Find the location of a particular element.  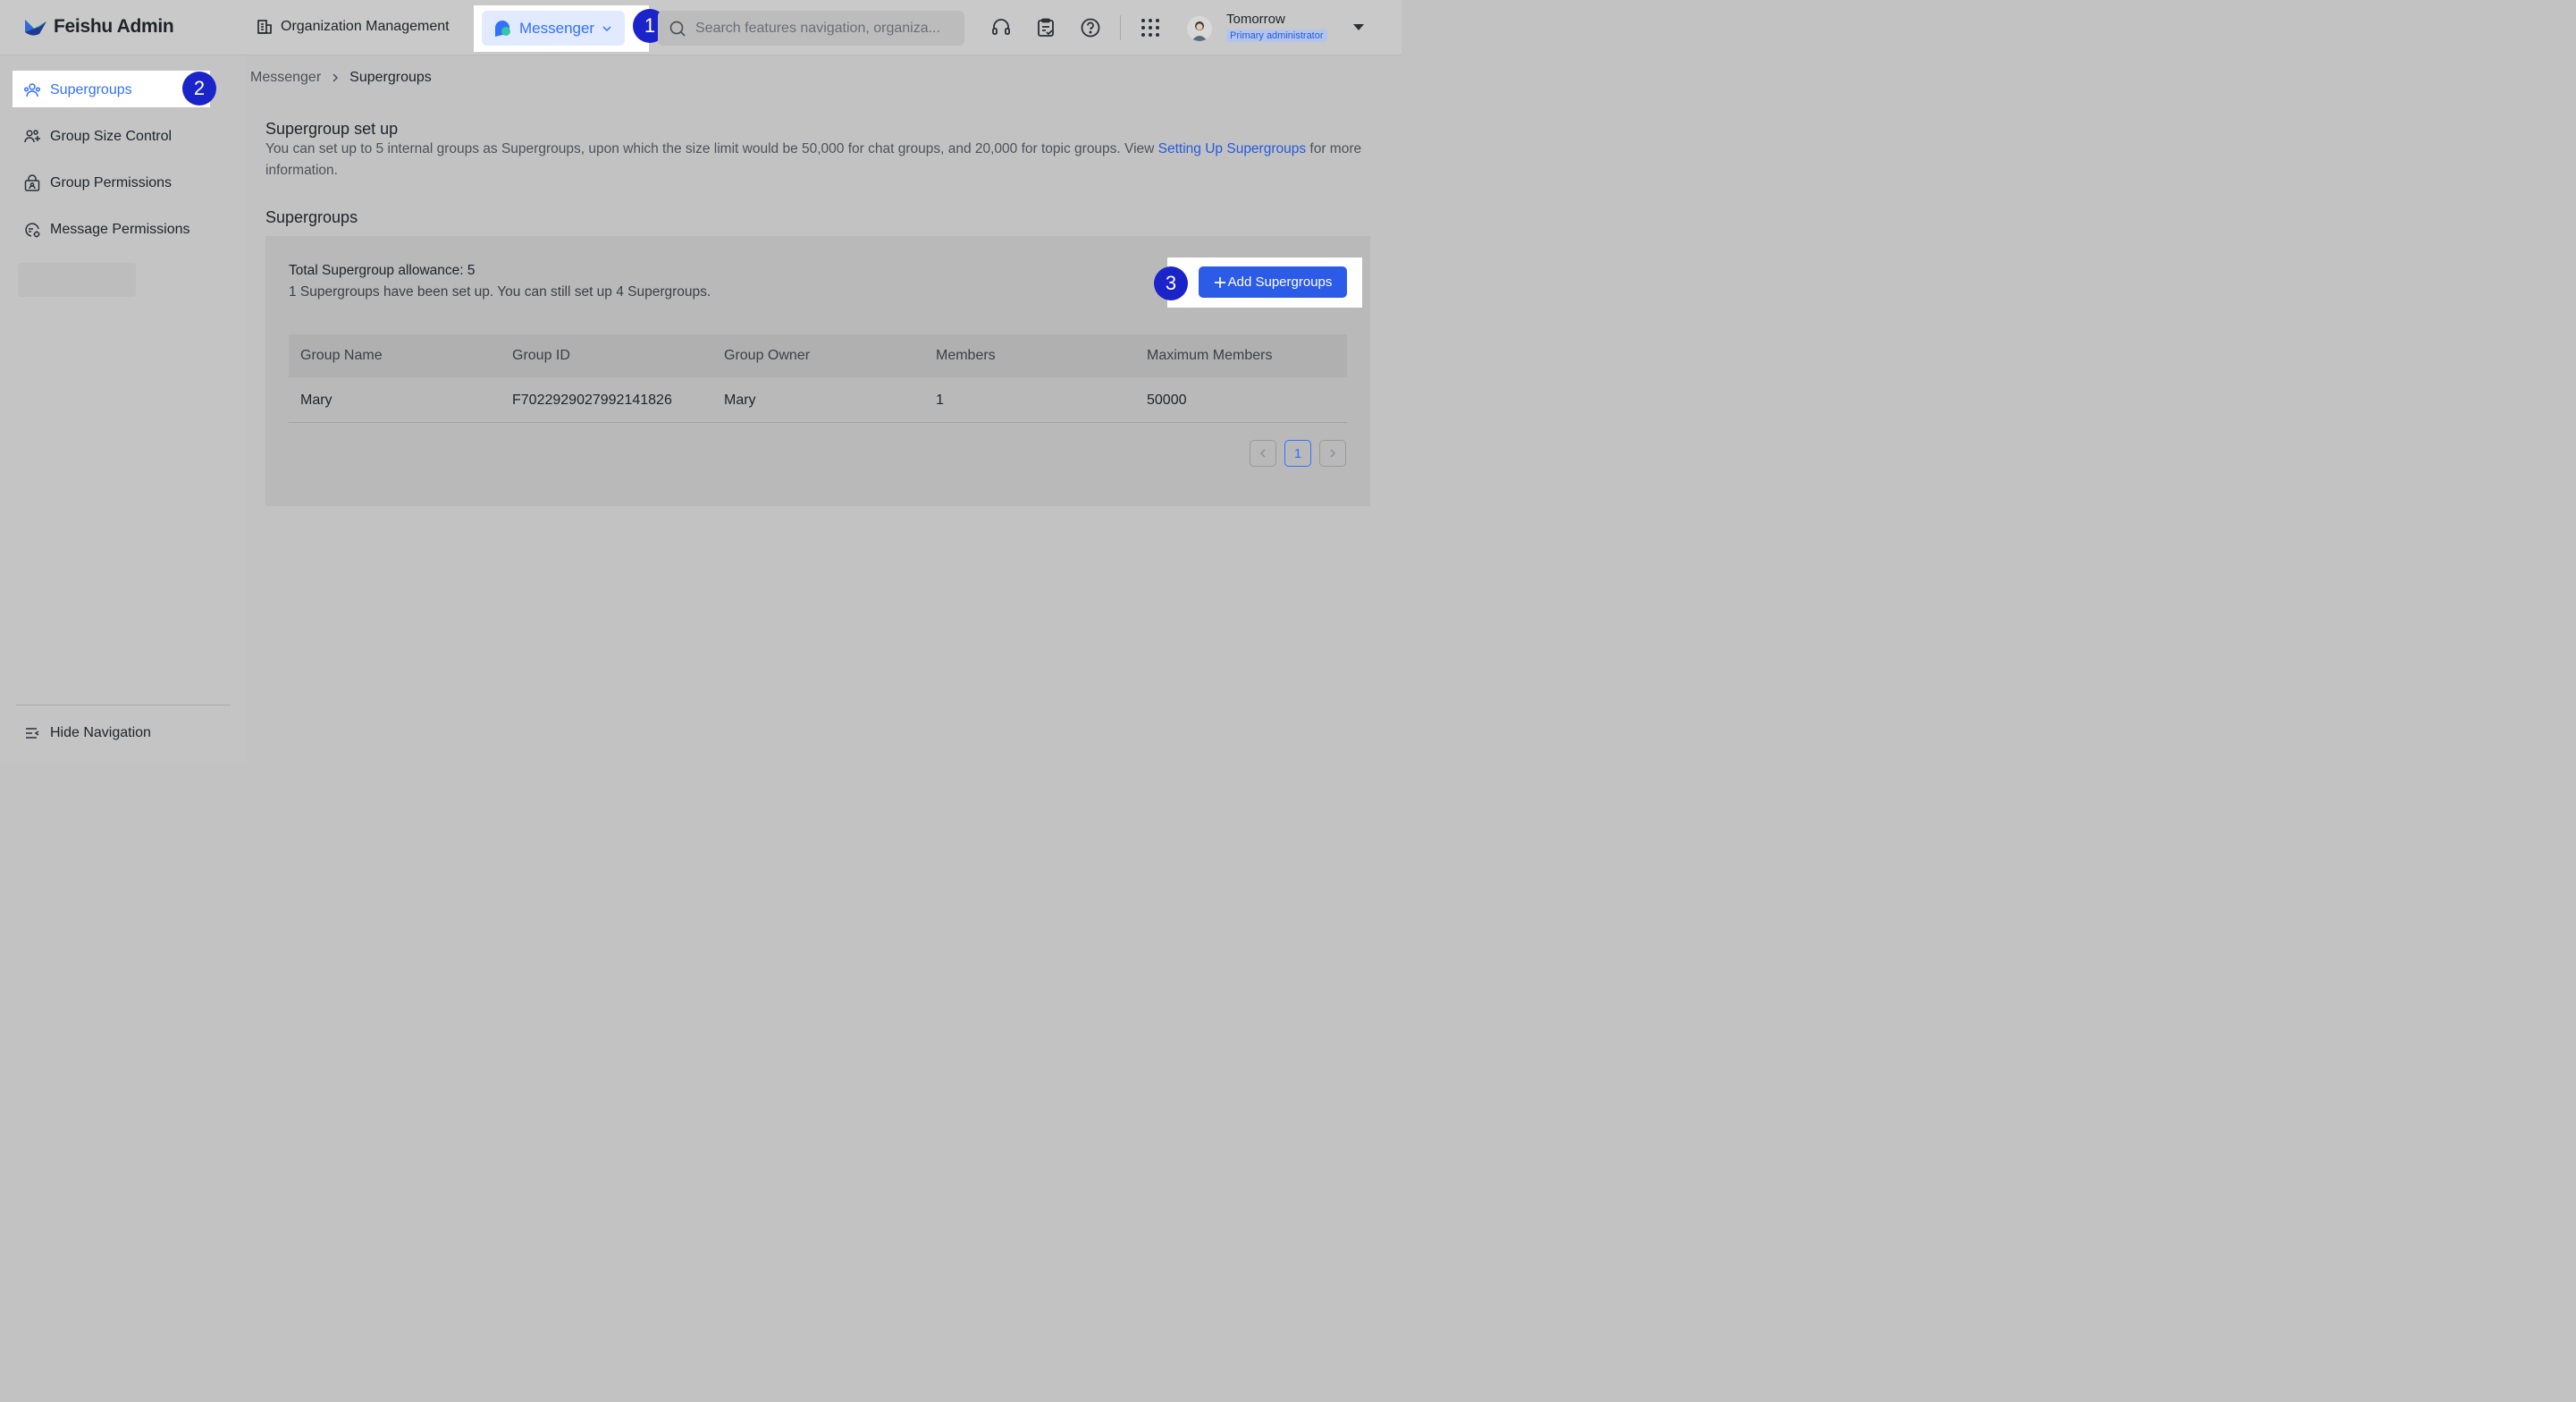

breadcrumb-parent: Messenger is located at coordinates (286, 78).